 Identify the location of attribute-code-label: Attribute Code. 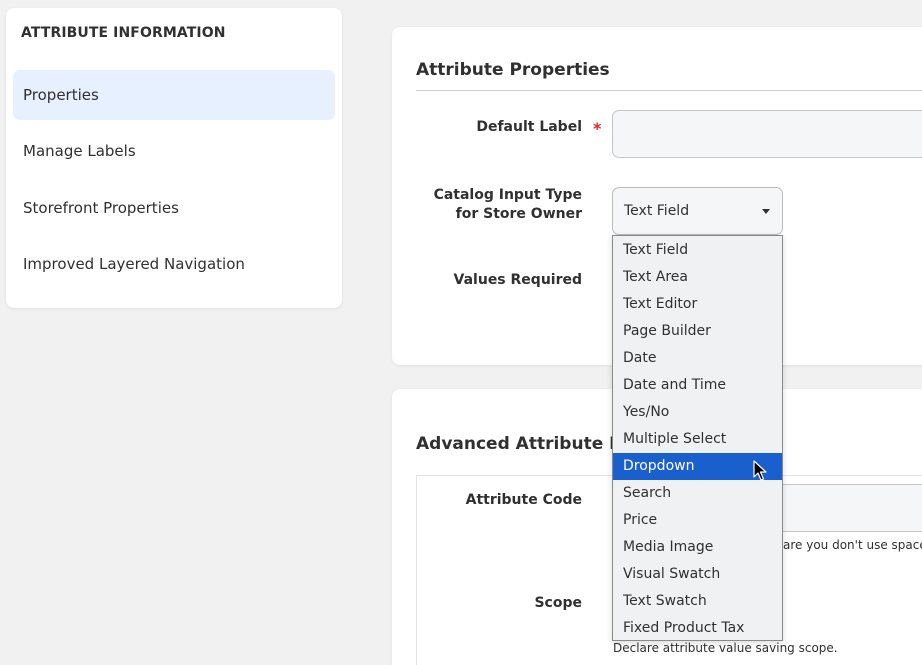
(523, 500).